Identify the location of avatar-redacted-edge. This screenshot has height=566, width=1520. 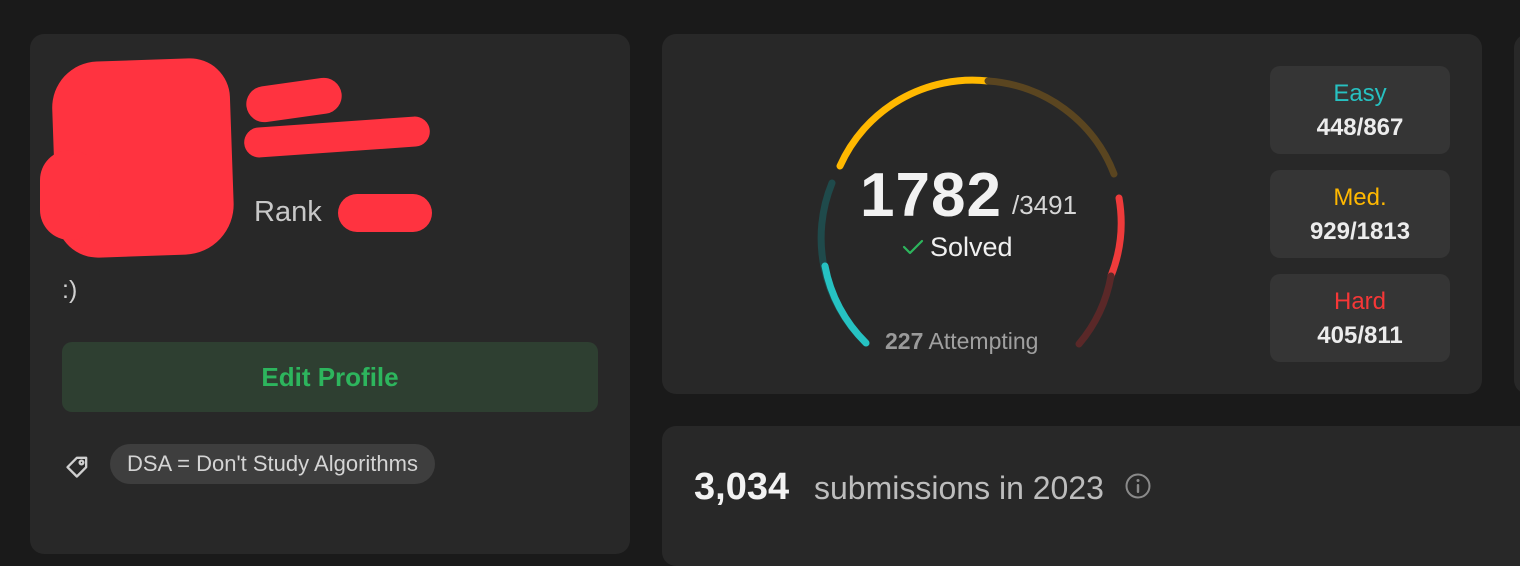
(70, 195).